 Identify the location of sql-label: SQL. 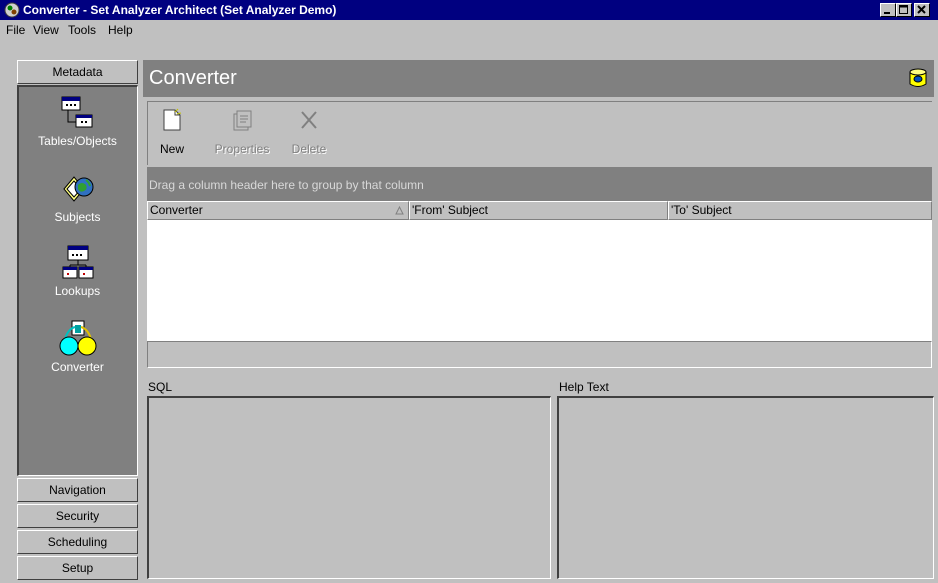
(160, 387).